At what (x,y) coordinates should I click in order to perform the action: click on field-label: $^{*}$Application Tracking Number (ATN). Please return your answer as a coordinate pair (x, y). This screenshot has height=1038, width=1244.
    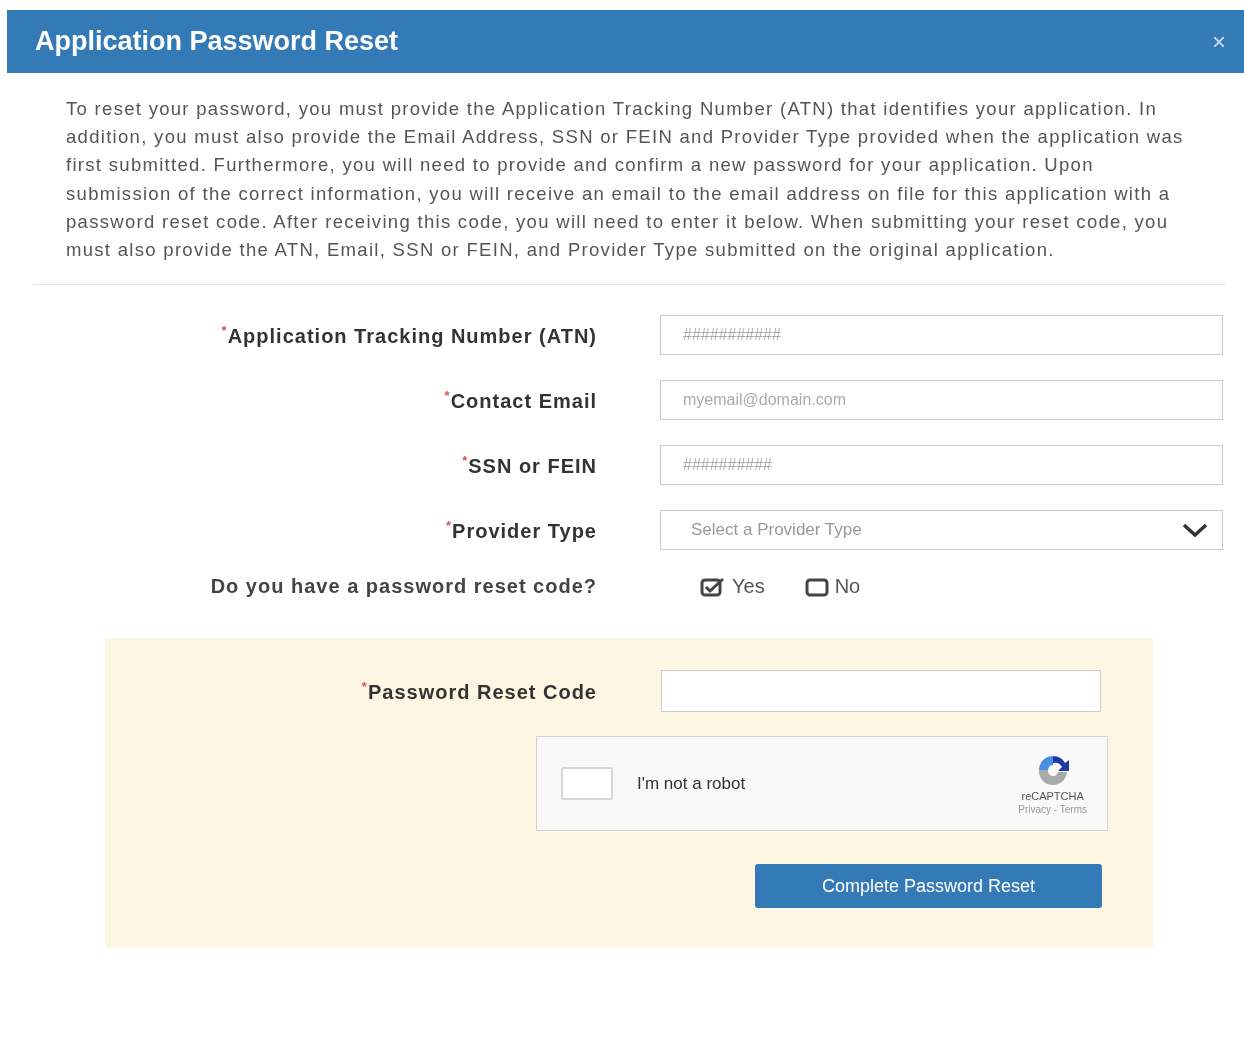
    Looking at the image, I should click on (409, 335).